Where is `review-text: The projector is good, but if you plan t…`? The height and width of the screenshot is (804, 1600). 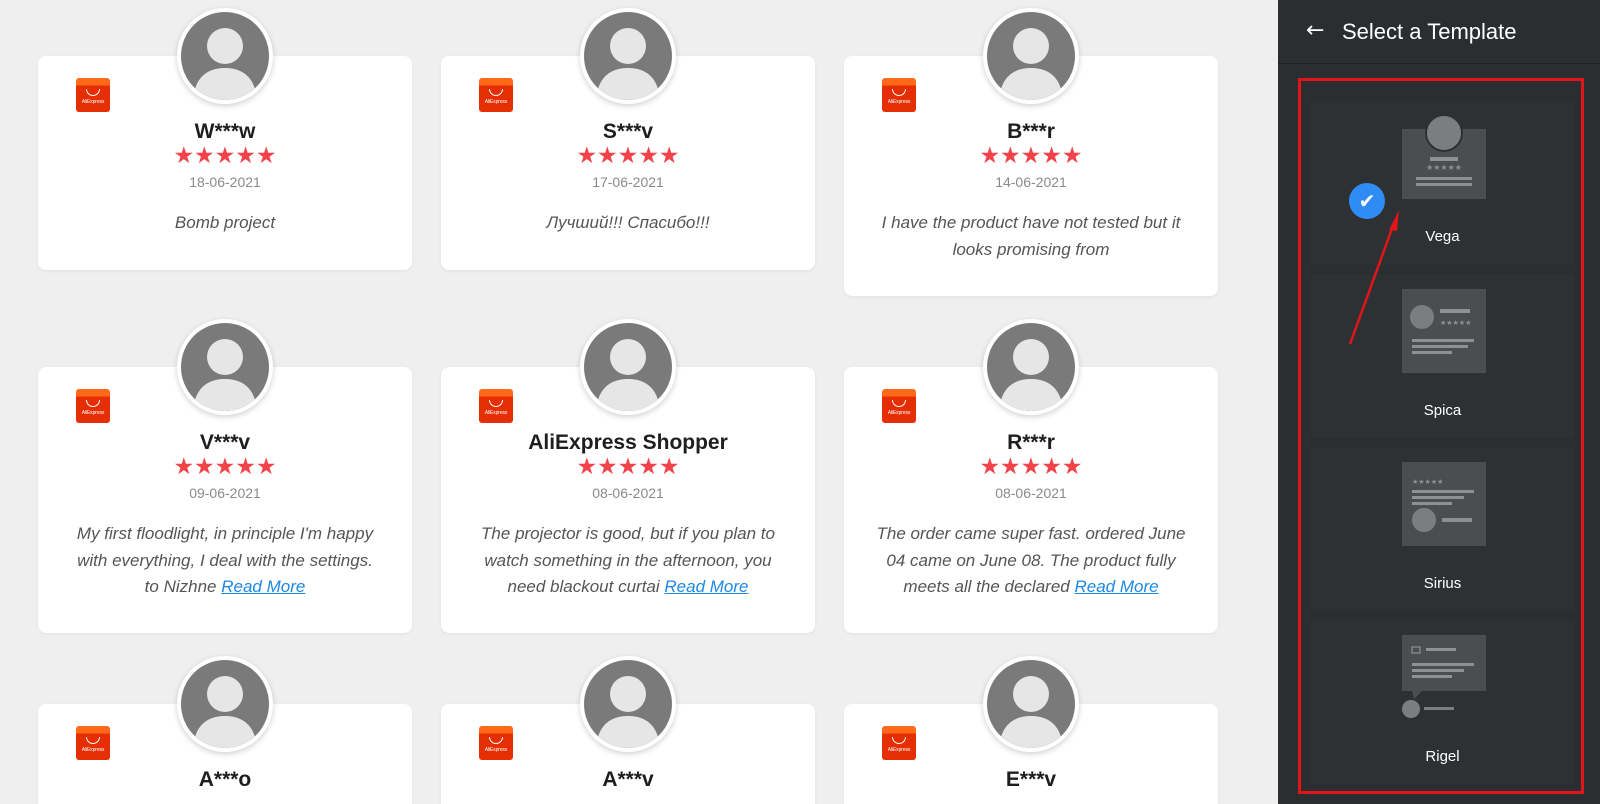 review-text: The projector is good, but if you plan t… is located at coordinates (628, 560).